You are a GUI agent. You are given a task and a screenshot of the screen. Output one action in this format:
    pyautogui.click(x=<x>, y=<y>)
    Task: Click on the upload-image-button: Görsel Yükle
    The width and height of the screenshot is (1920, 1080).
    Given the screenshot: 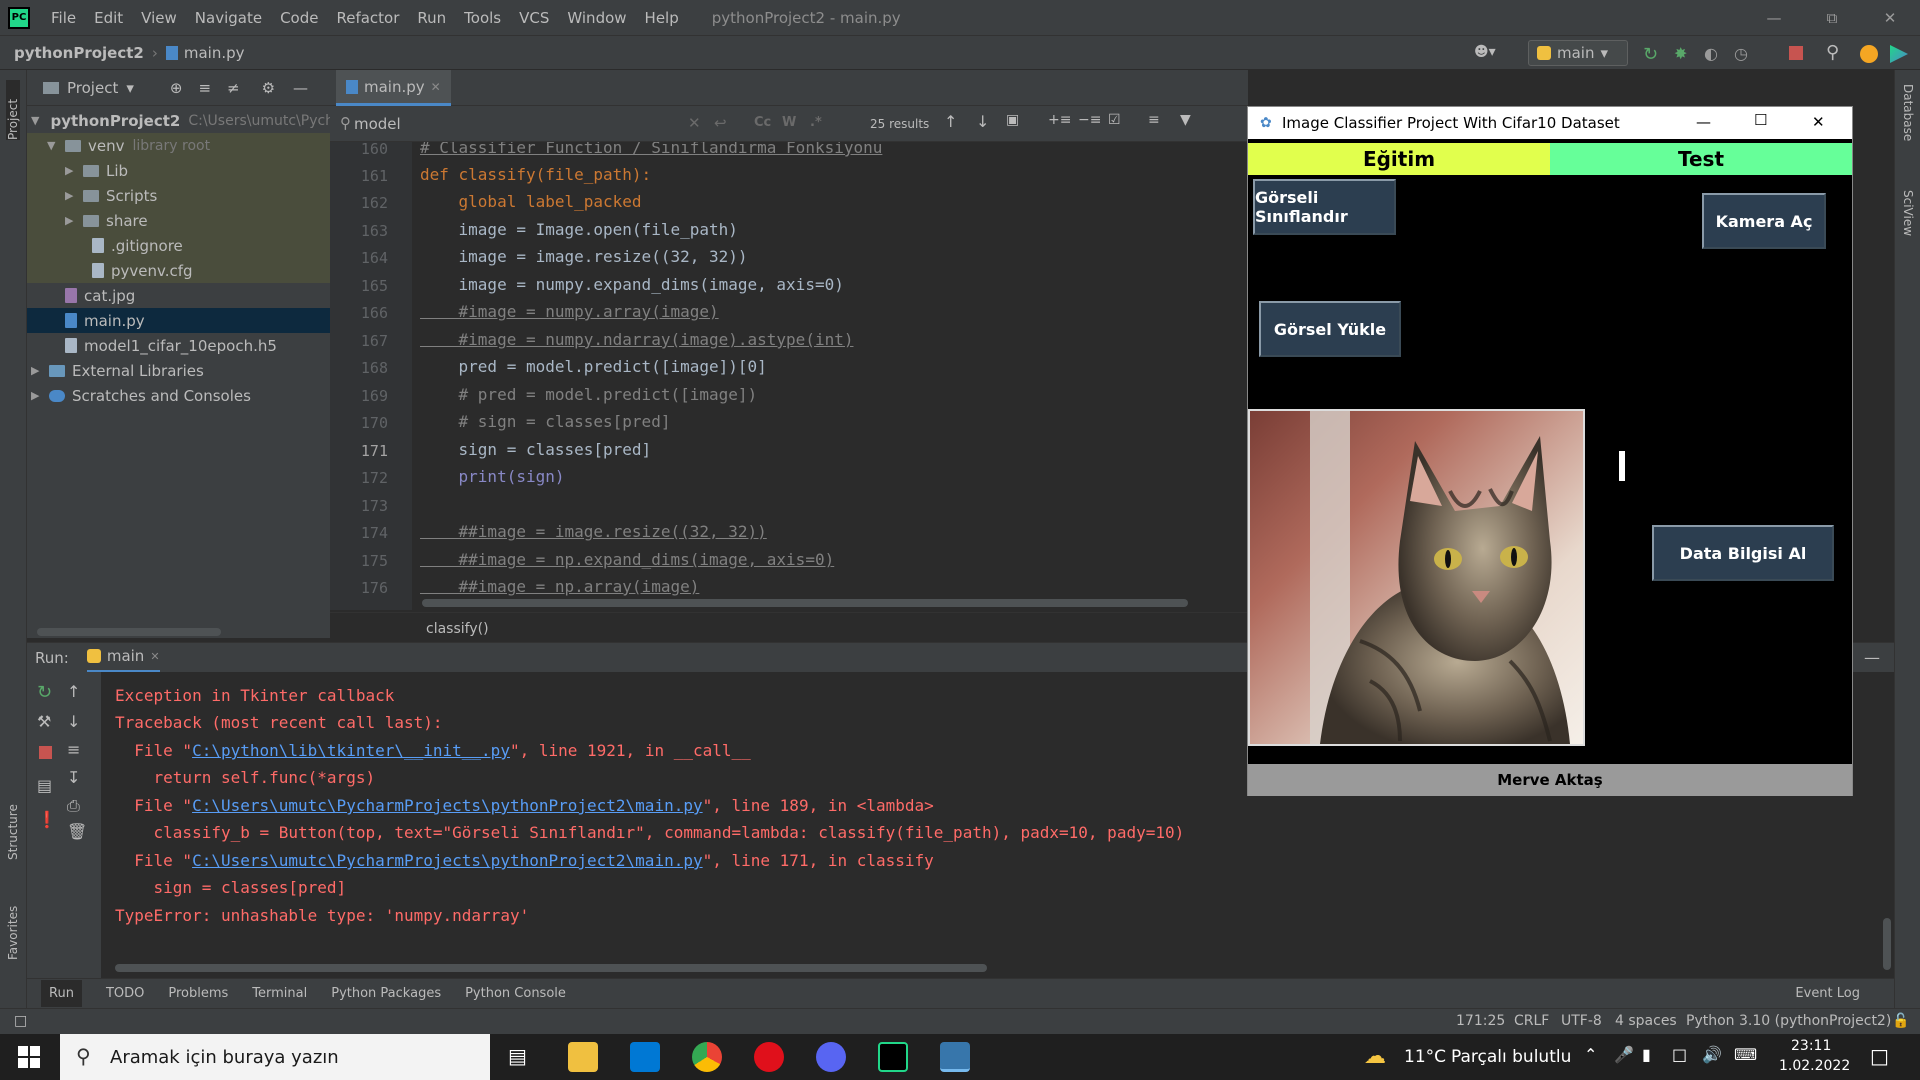 What is the action you would take?
    pyautogui.click(x=1330, y=329)
    